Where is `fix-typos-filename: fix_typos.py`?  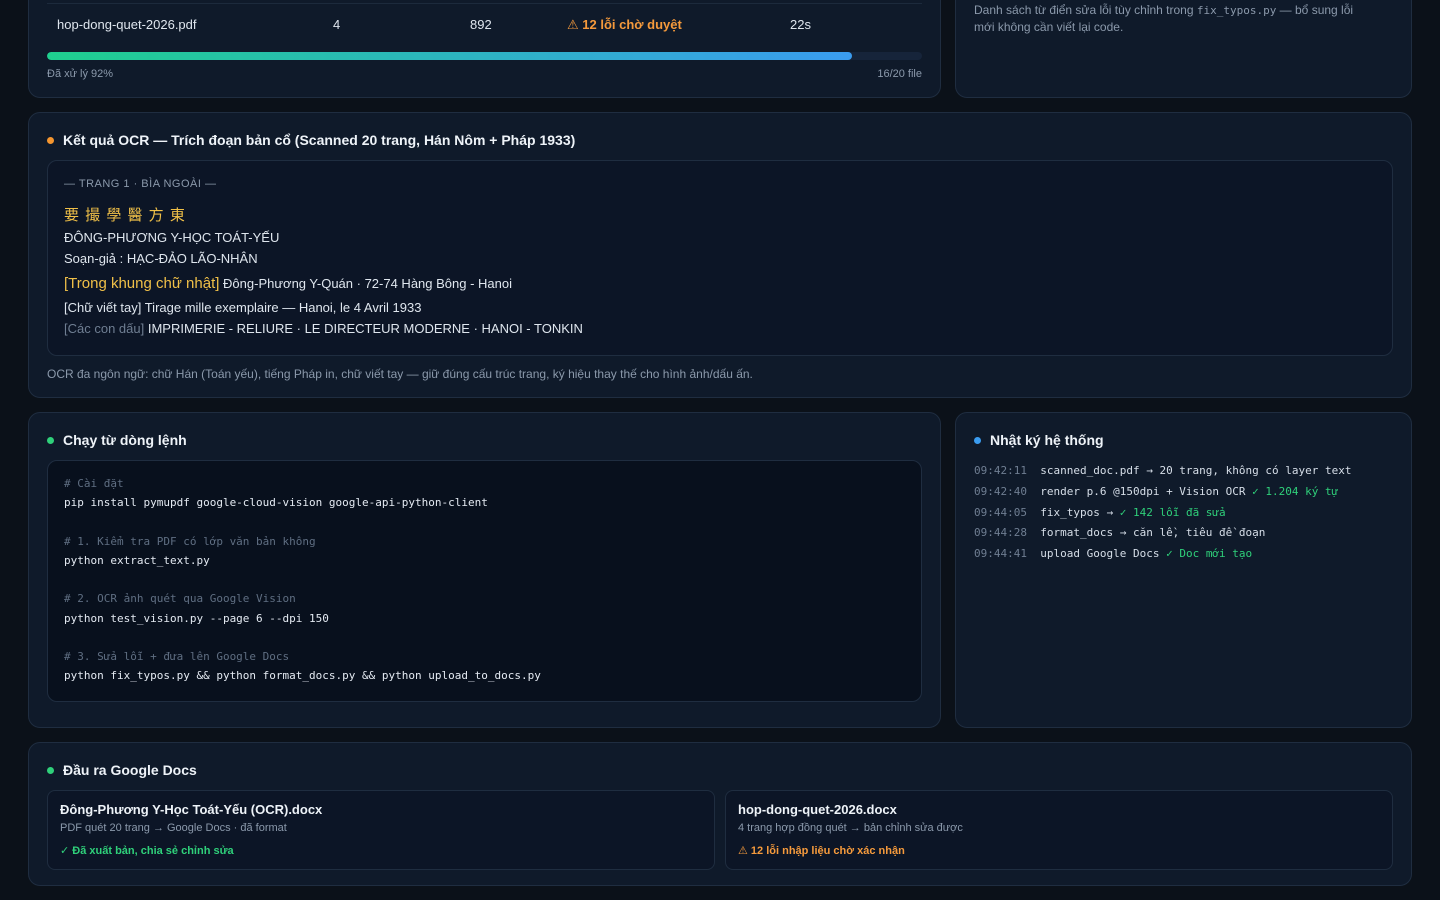 fix-typos-filename: fix_typos.py is located at coordinates (1236, 10).